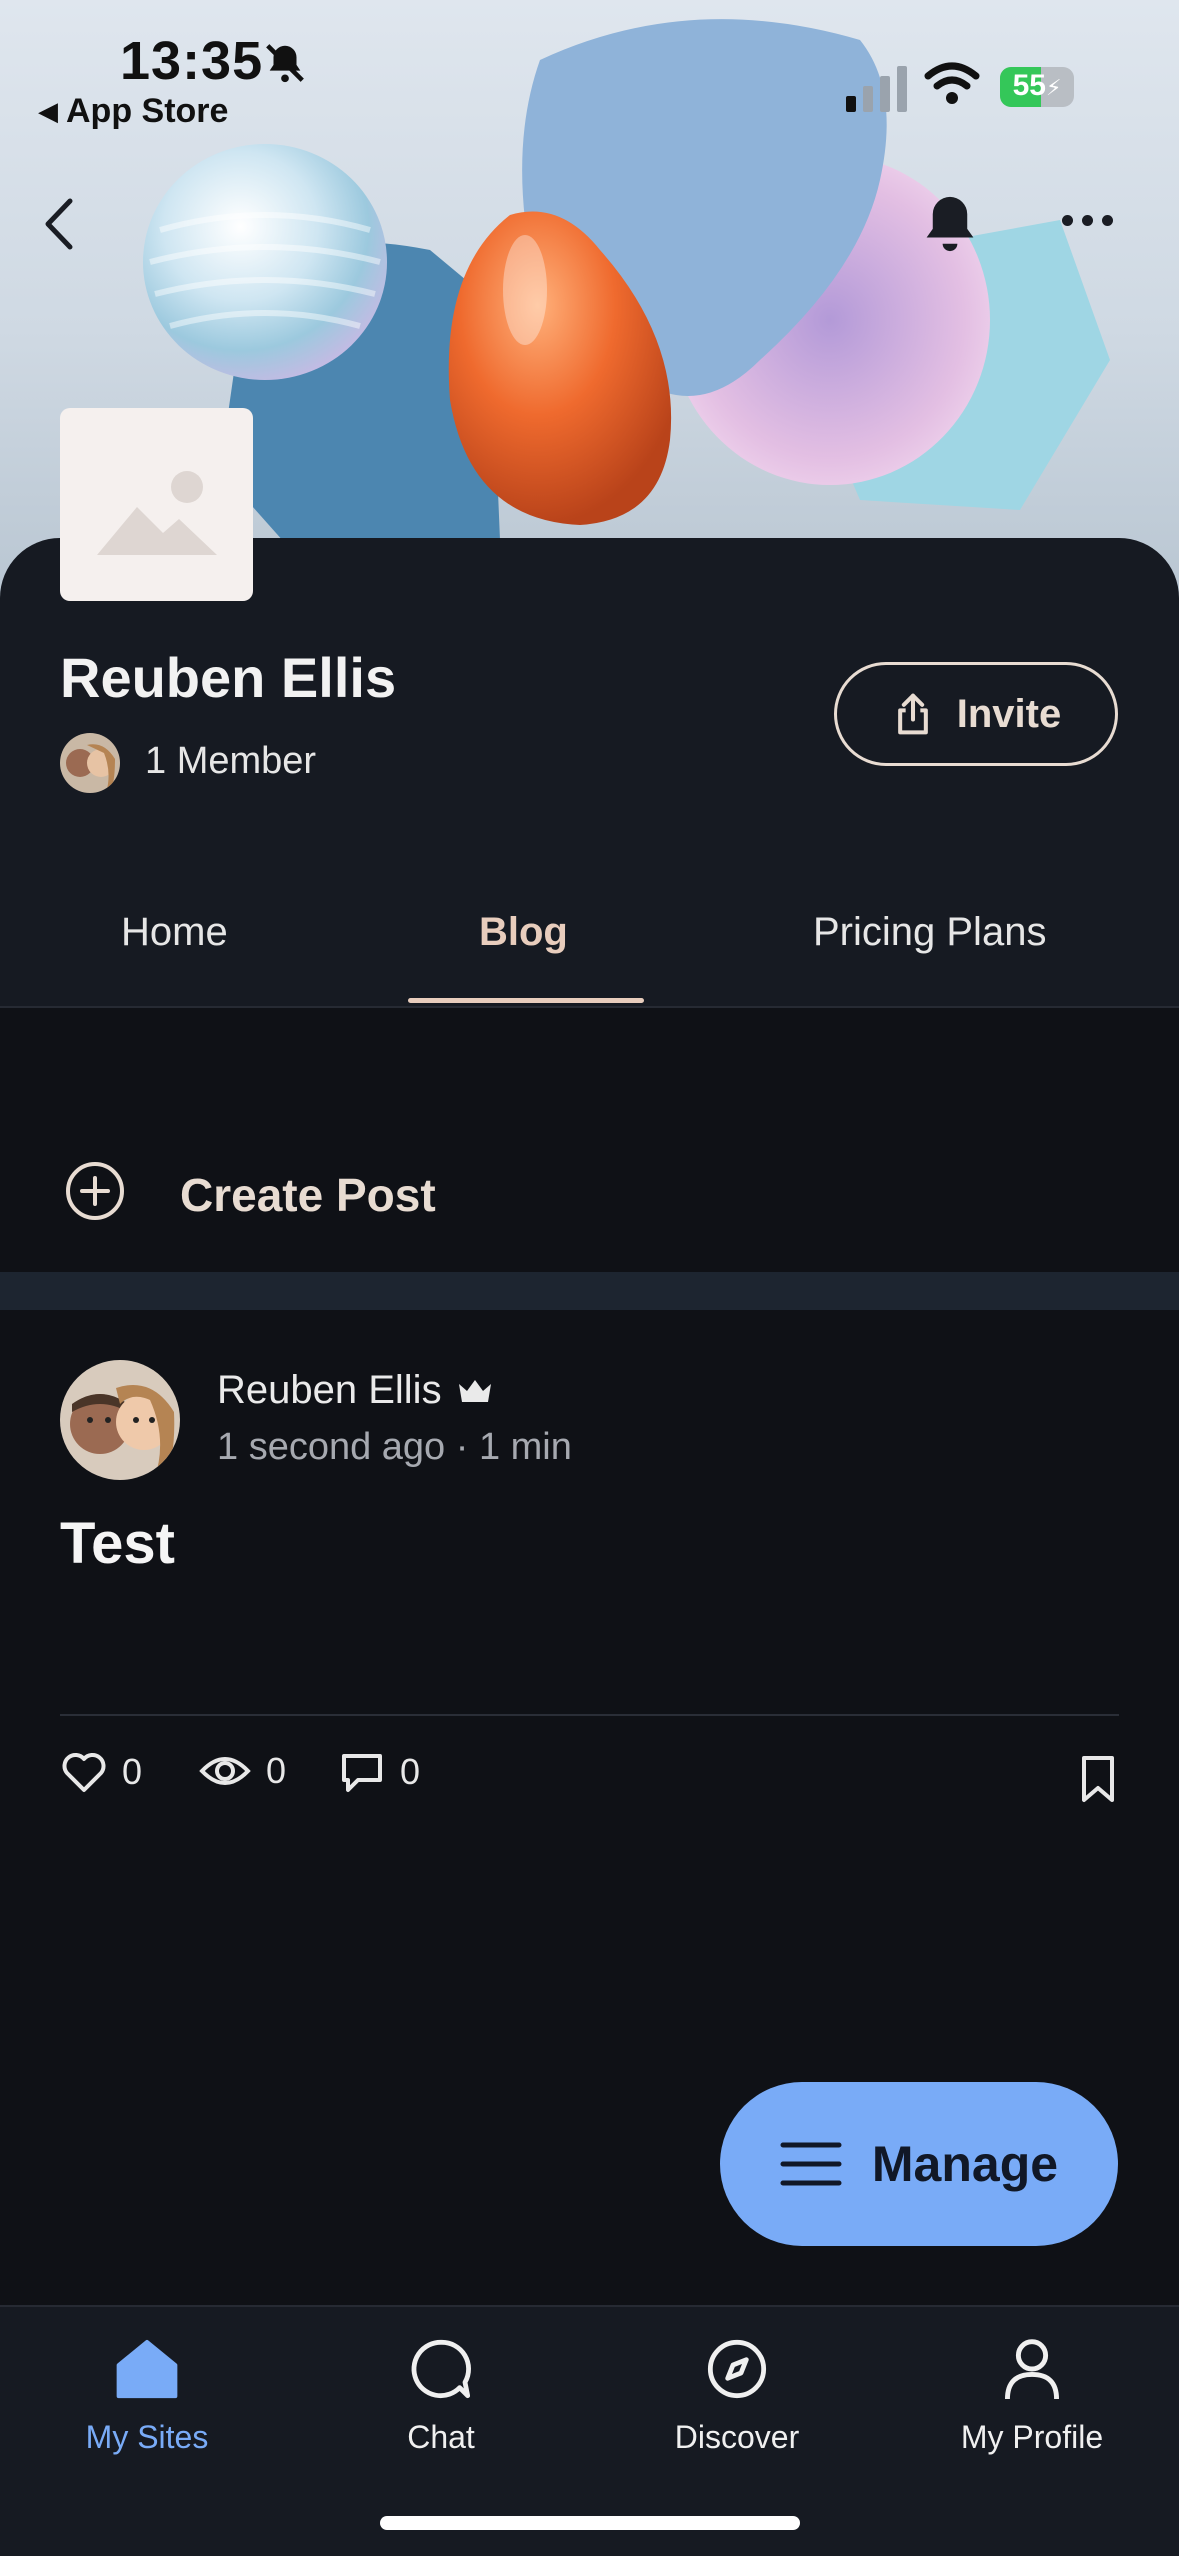 The image size is (1179, 2556). I want to click on nav-my-sites: My Sites, so click(147, 2392).